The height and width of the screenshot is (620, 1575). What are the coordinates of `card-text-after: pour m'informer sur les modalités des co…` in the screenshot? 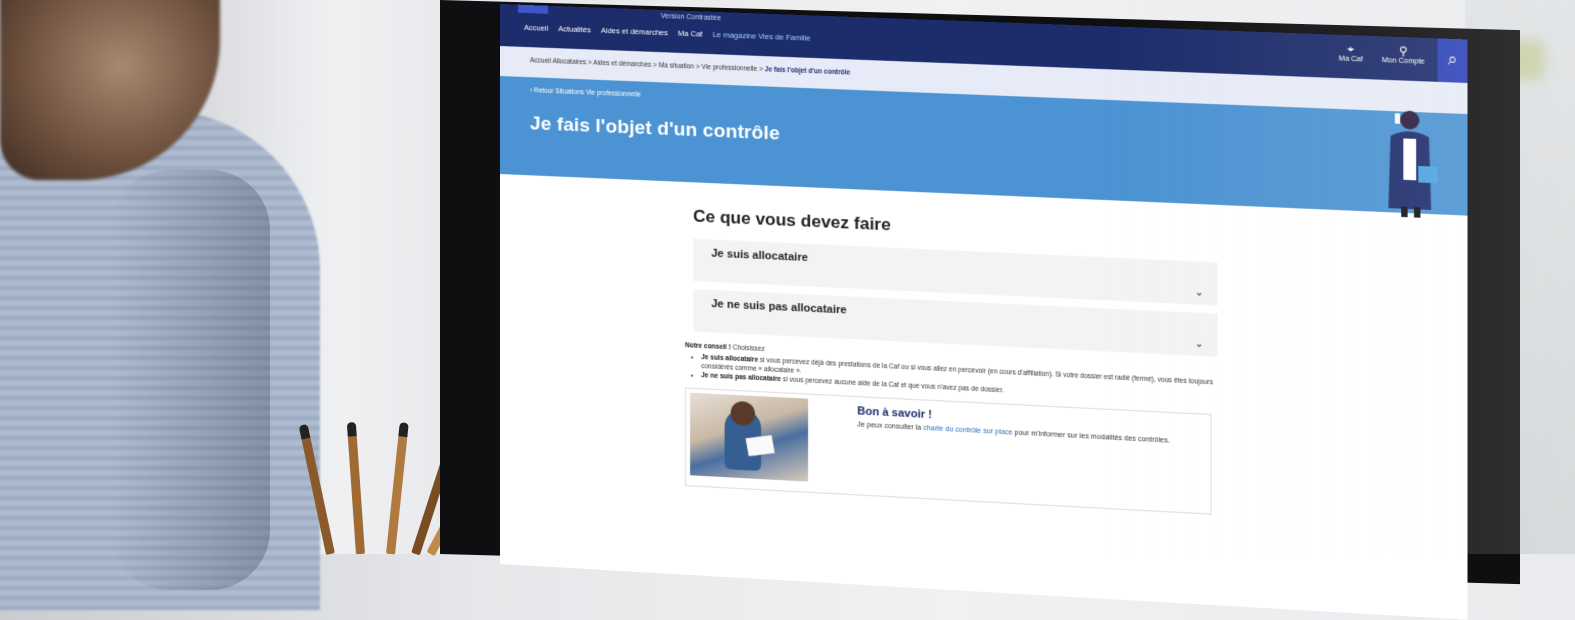 It's located at (1091, 437).